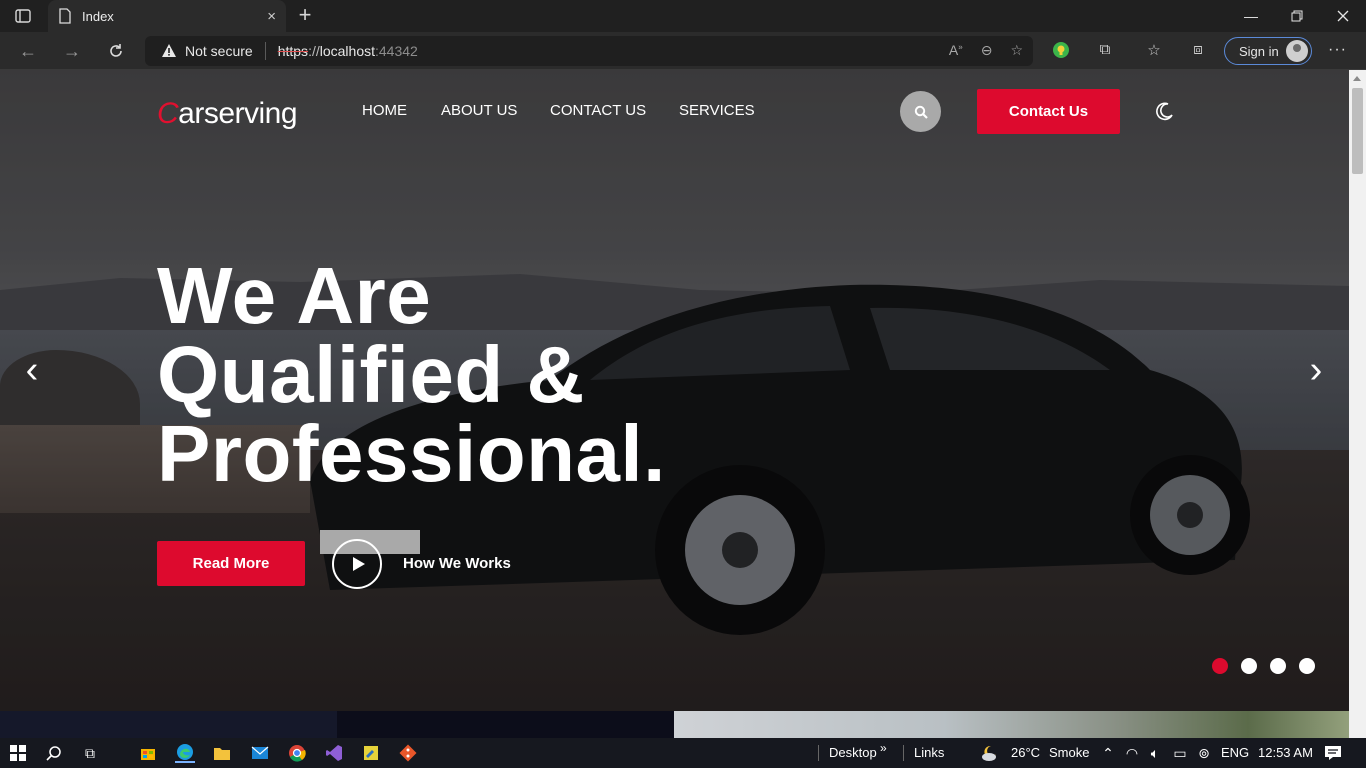  I want to click on document-icon, so click(65, 16).